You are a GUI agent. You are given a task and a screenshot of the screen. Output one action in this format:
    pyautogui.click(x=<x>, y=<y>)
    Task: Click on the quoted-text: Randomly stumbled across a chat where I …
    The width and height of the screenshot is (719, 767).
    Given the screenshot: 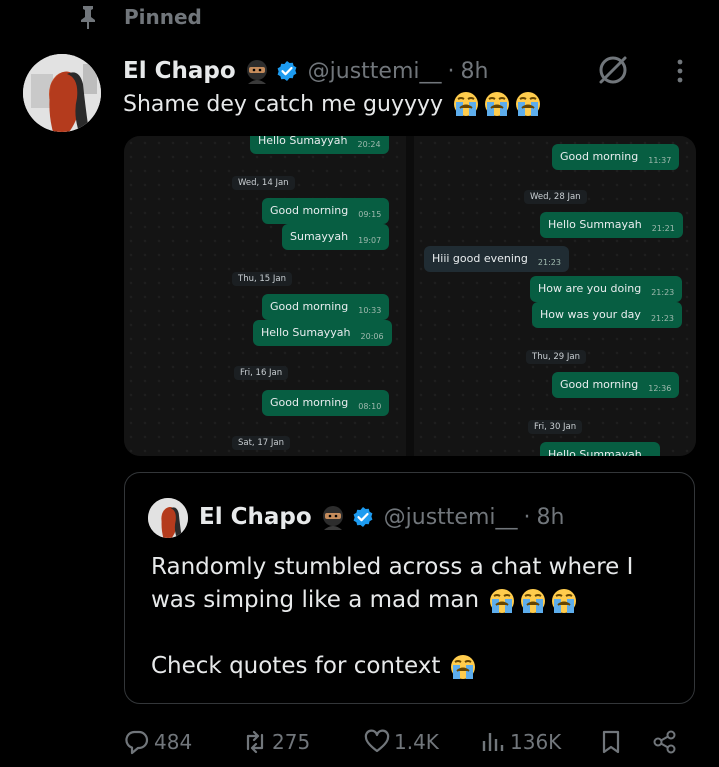 What is the action you would take?
    pyautogui.click(x=411, y=617)
    